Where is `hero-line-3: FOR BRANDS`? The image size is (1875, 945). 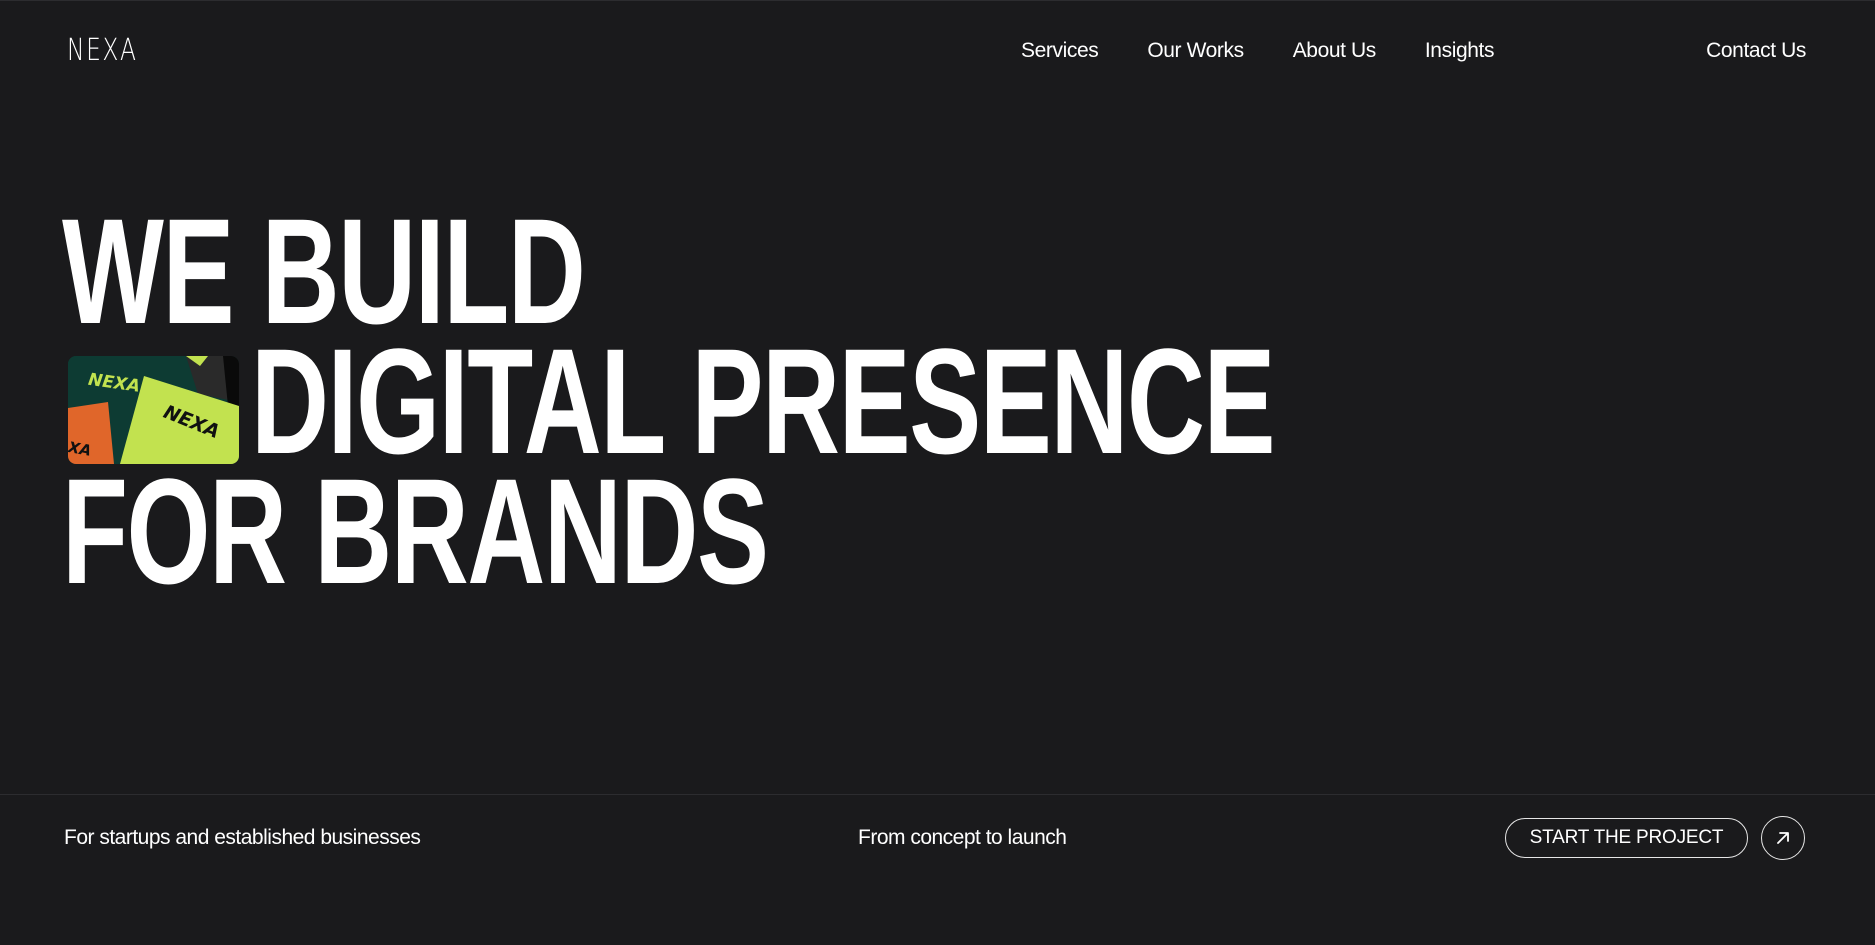 hero-line-3: FOR BRANDS is located at coordinates (415, 531).